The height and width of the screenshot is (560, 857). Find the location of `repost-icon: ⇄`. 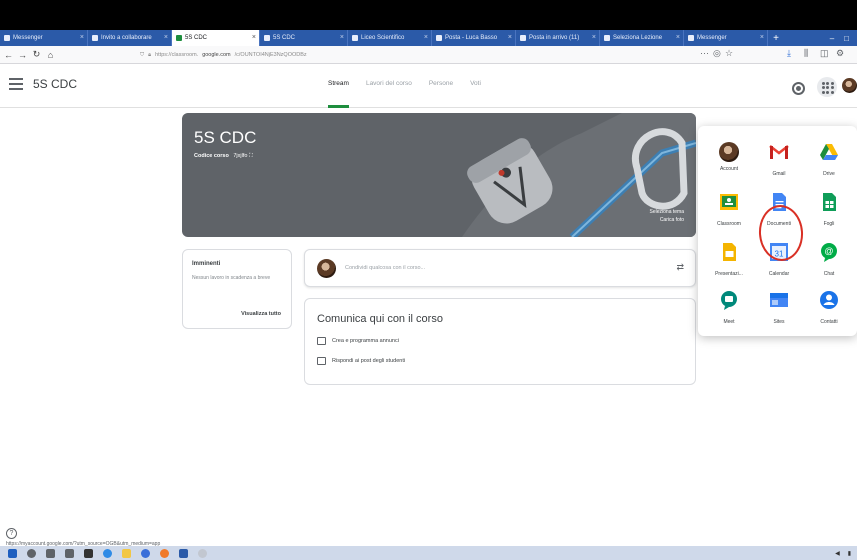

repost-icon: ⇄ is located at coordinates (680, 267).